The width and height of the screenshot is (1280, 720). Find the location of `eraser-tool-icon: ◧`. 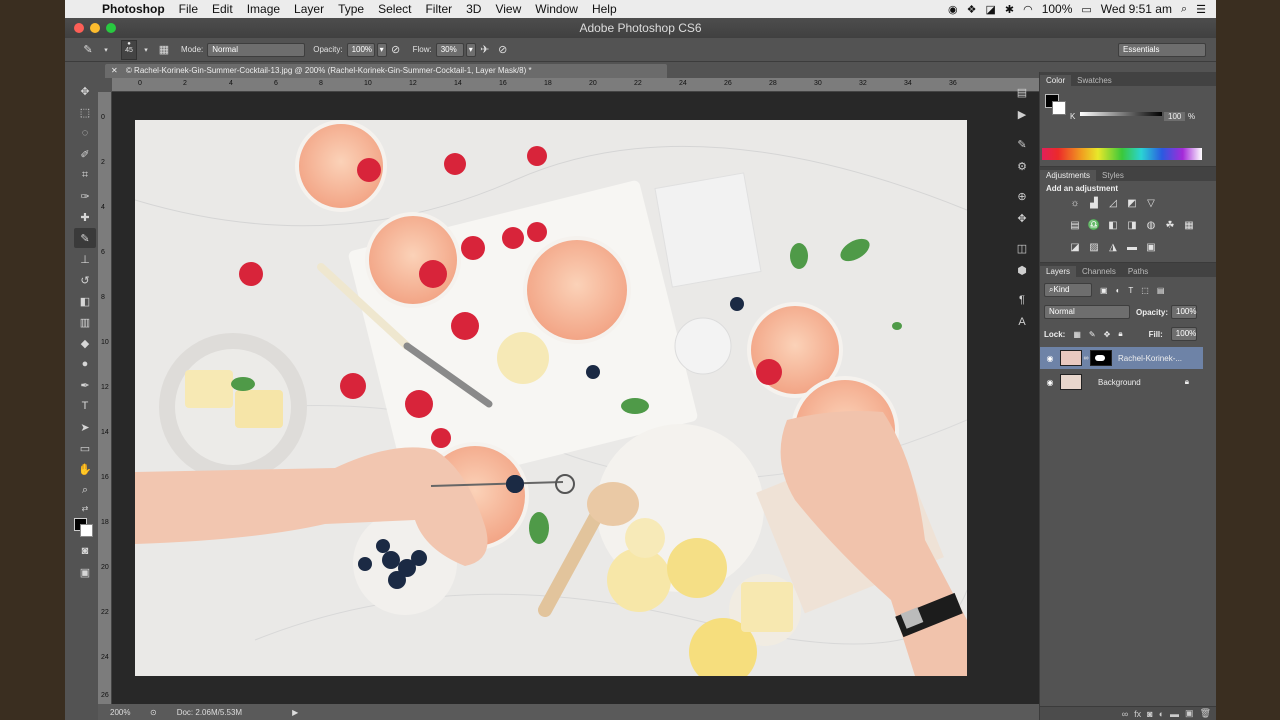

eraser-tool-icon: ◧ is located at coordinates (85, 301).